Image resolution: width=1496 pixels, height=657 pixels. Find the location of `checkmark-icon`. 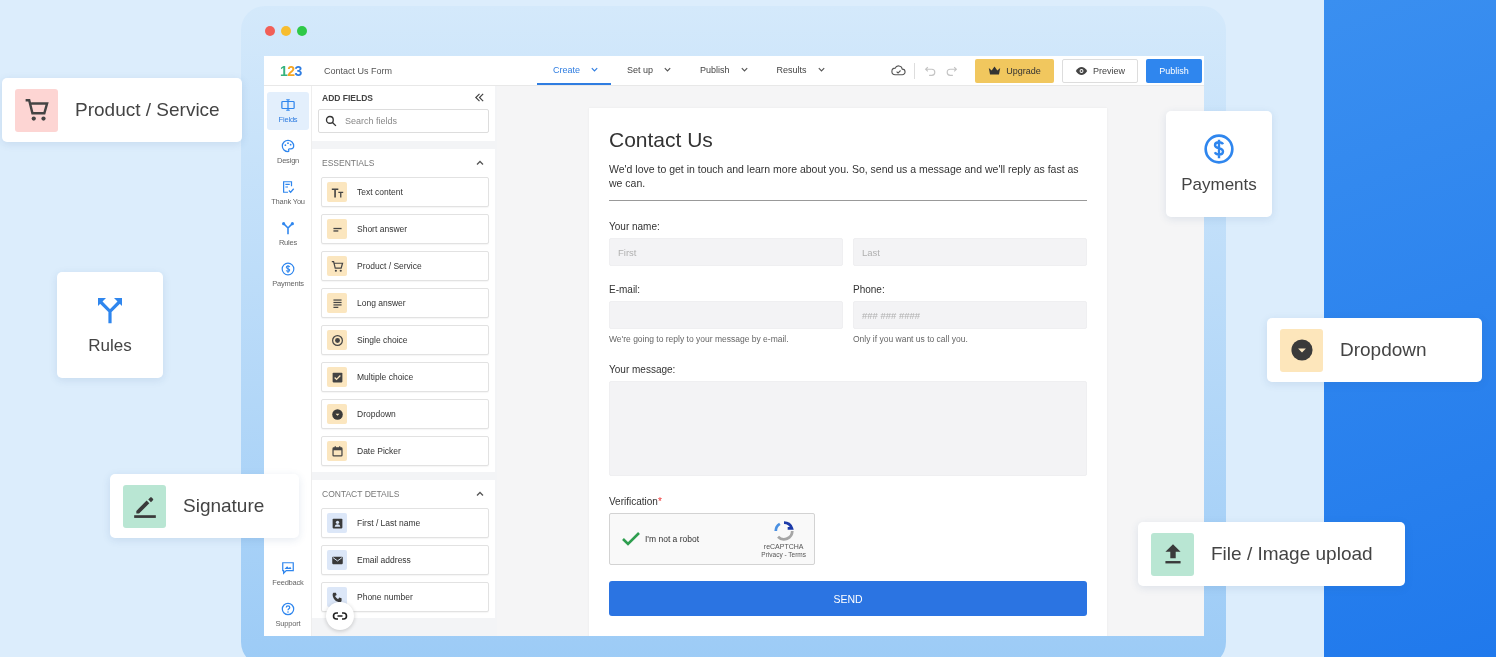

checkmark-icon is located at coordinates (631, 539).